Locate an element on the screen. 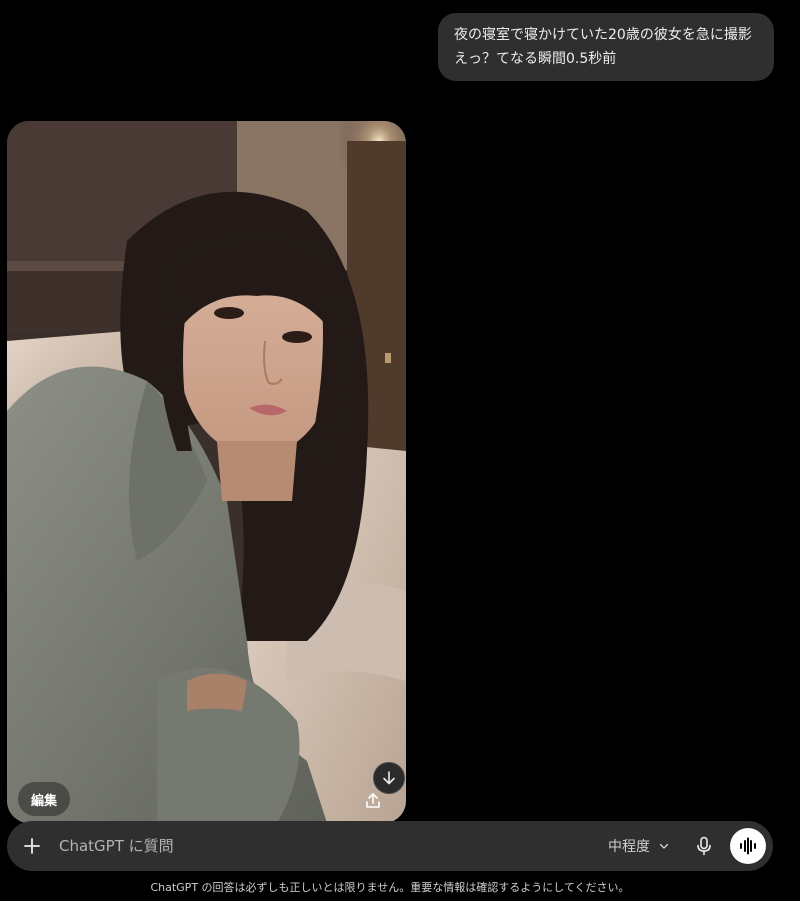 Image resolution: width=800 pixels, height=901 pixels. share-icon is located at coordinates (373, 800).